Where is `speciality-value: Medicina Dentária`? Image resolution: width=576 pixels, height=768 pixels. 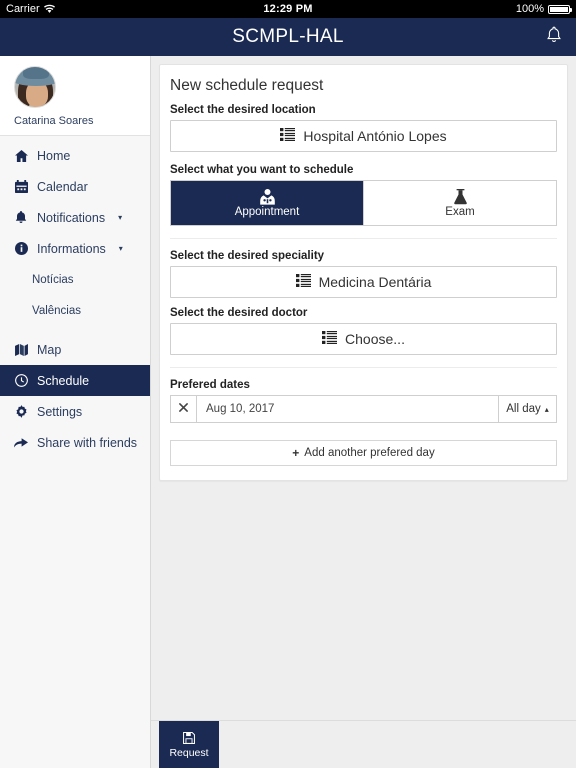
speciality-value: Medicina Dentária is located at coordinates (375, 282).